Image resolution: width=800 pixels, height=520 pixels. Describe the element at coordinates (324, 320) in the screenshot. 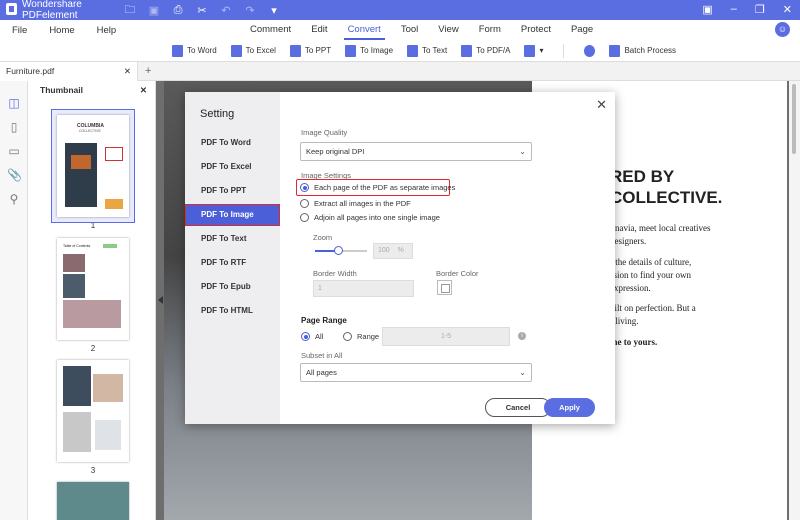

I see `page-range-title: Page Range` at that location.